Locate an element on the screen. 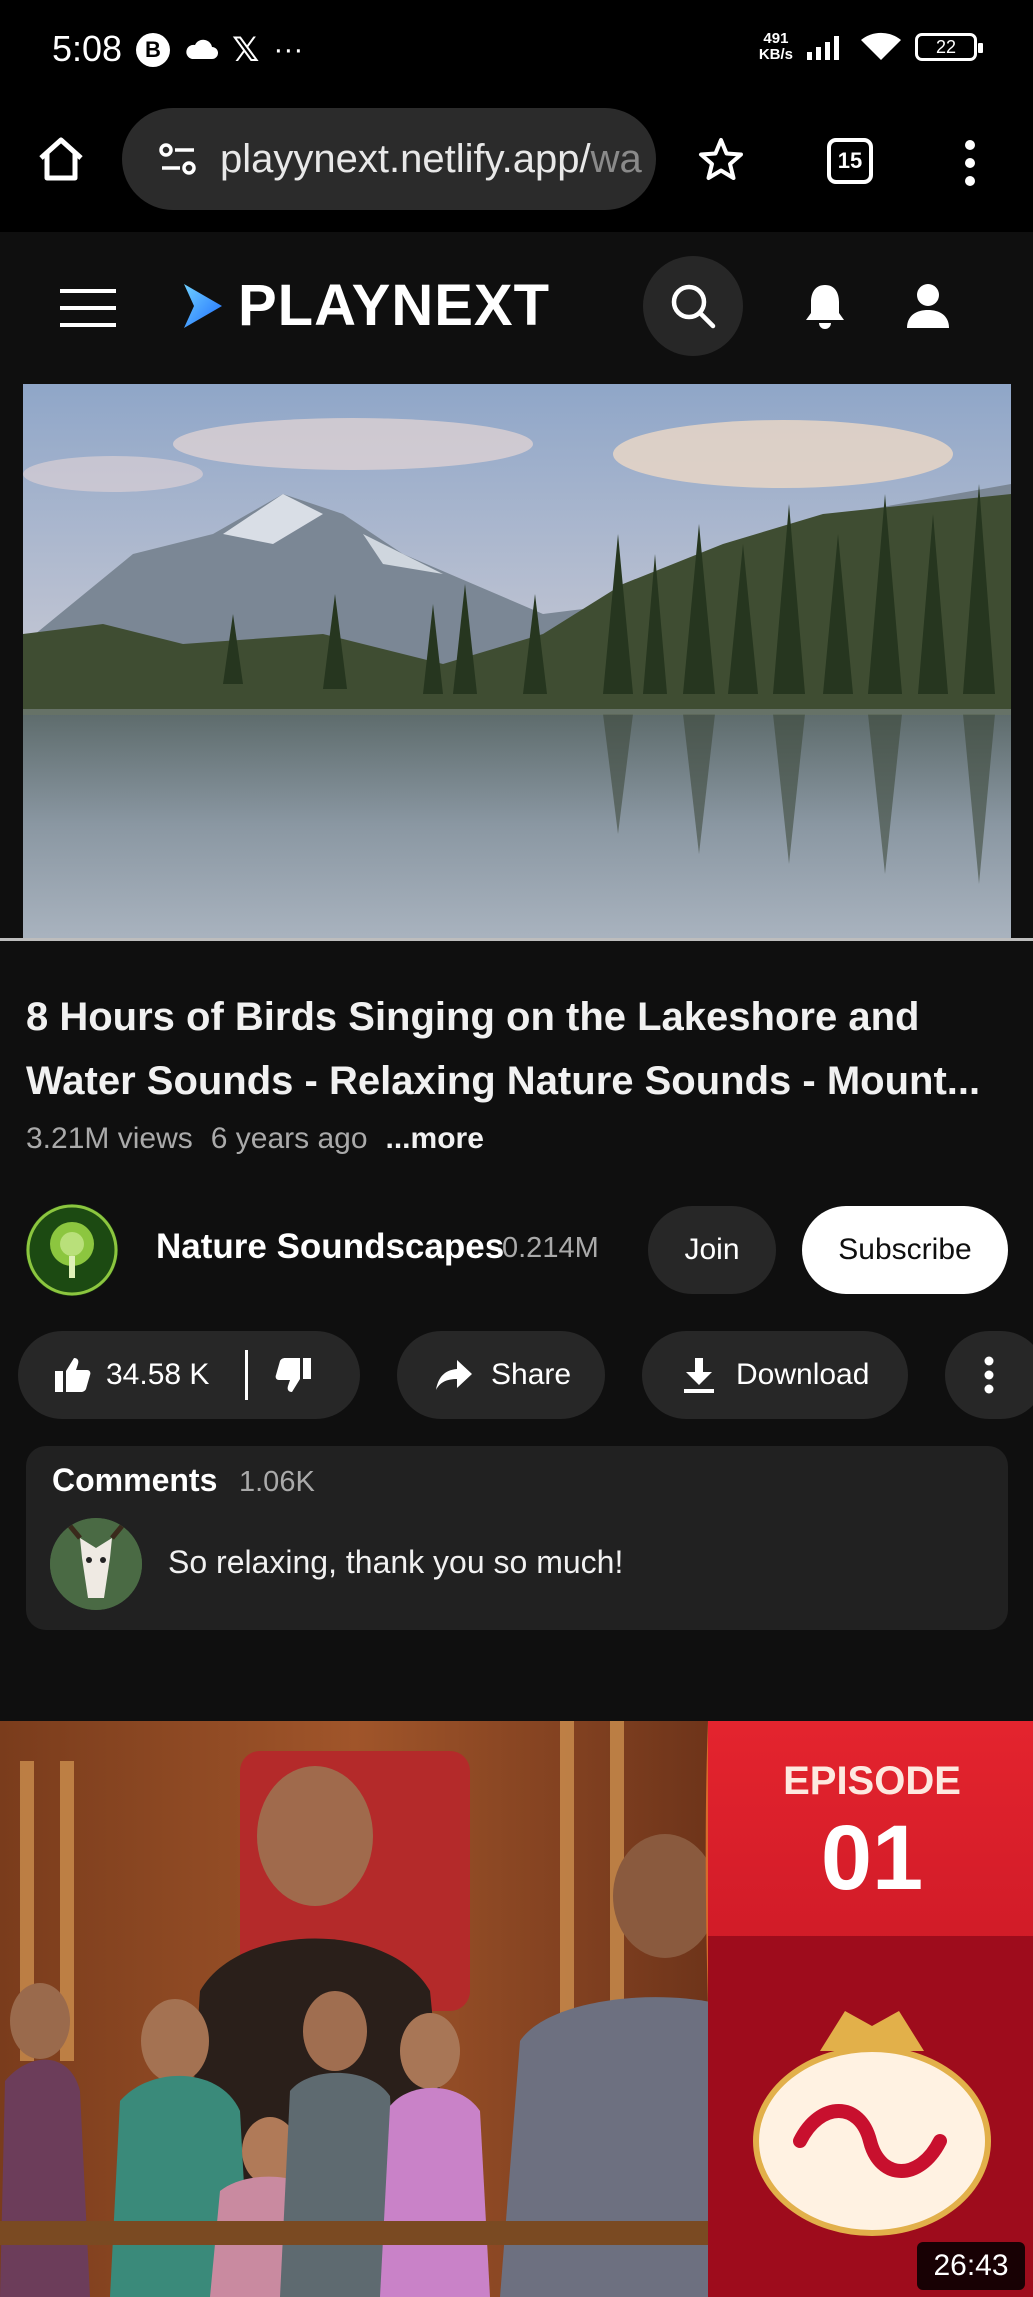 The height and width of the screenshot is (2297, 1033). more-description-link: ...more is located at coordinates (435, 1139).